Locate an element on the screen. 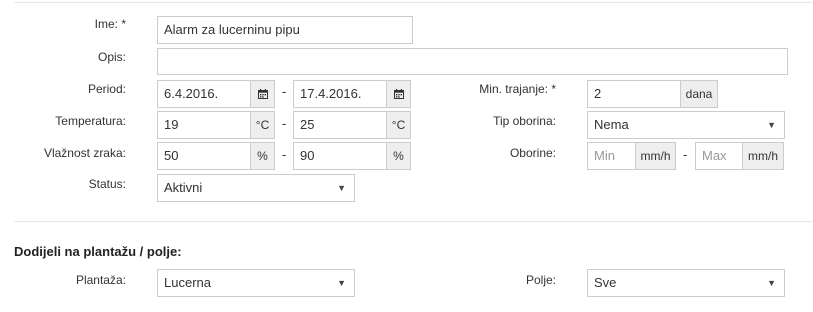 Image resolution: width=813 pixels, height=312 pixels. period-from-input: 6.4.2016. is located at coordinates (204, 94).